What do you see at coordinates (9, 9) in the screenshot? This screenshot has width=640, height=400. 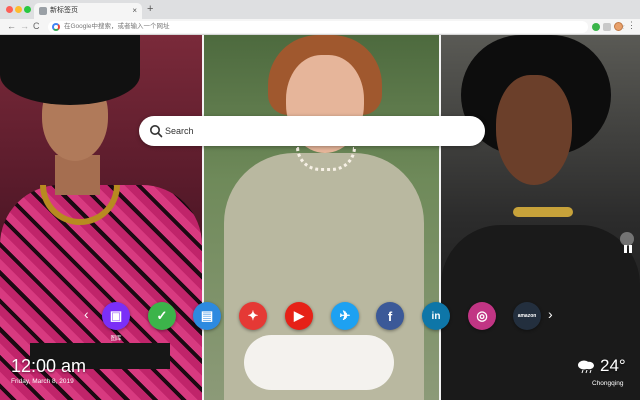 I see `window-close-button` at bounding box center [9, 9].